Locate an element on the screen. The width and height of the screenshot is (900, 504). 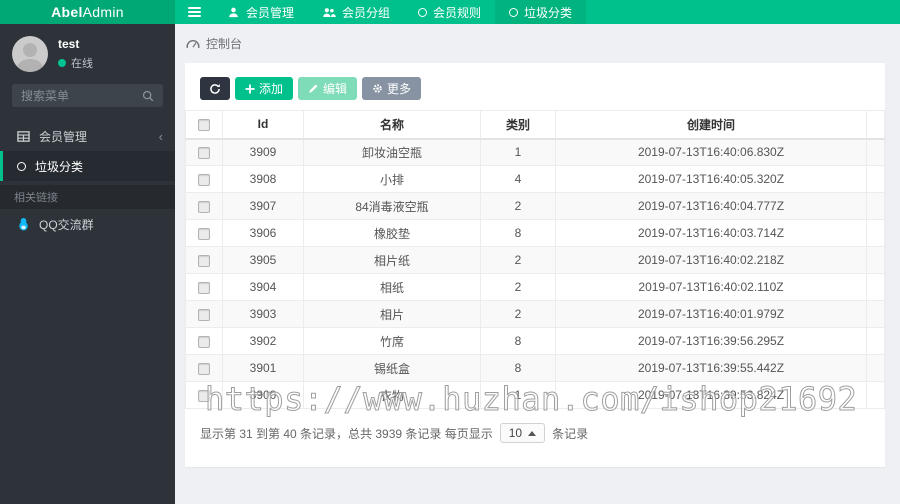
table-row: 3902 竹席 8 2019-07-13T16:39:56.295Z is located at coordinates (535, 341).